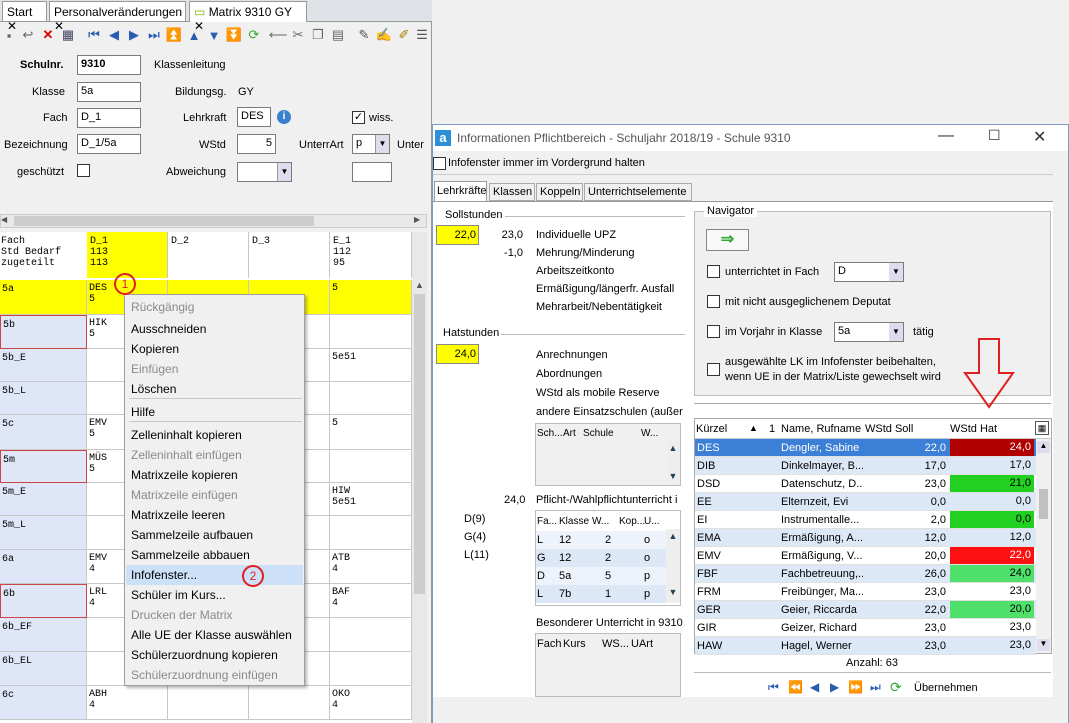 Image resolution: width=1069 pixels, height=723 pixels. What do you see at coordinates (94, 35) in the screenshot?
I see `first-icon: ⏮` at bounding box center [94, 35].